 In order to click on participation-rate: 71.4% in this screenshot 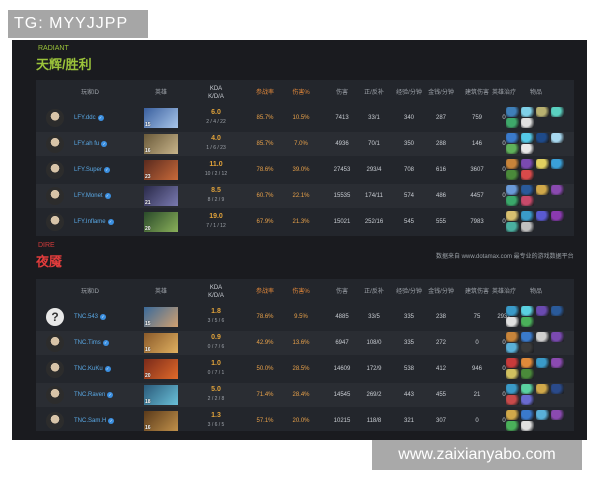, I will do `click(265, 395)`.